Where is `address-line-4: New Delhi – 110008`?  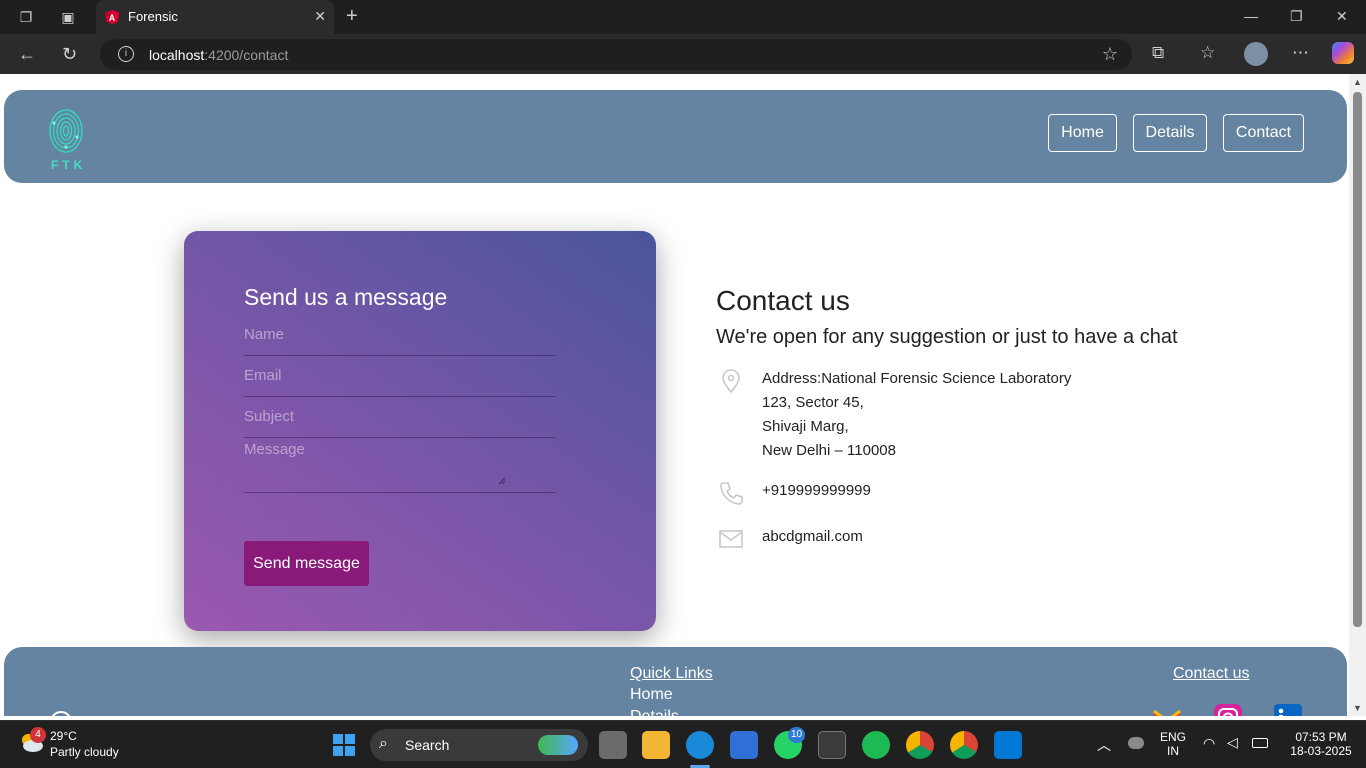
address-line-4: New Delhi – 110008 is located at coordinates (829, 450).